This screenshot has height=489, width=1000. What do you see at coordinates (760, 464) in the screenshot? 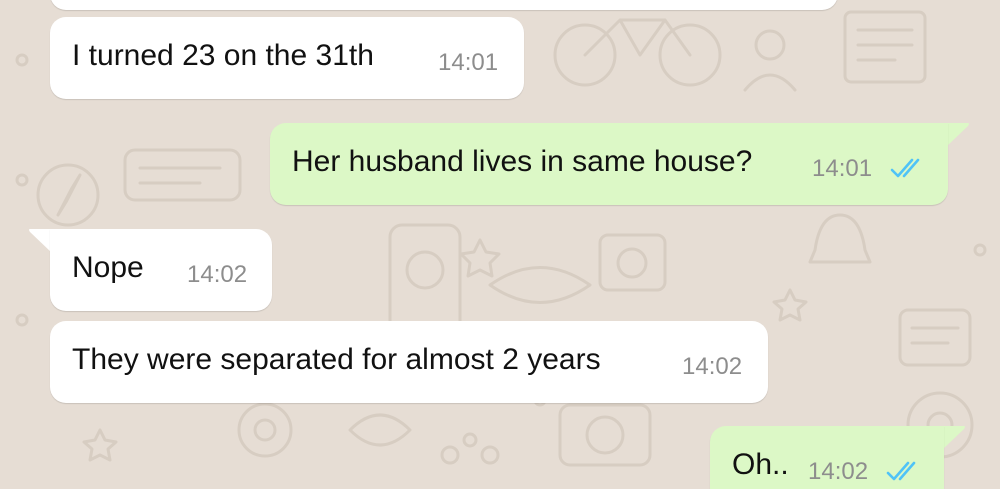
I see `message-text: Oh..` at bounding box center [760, 464].